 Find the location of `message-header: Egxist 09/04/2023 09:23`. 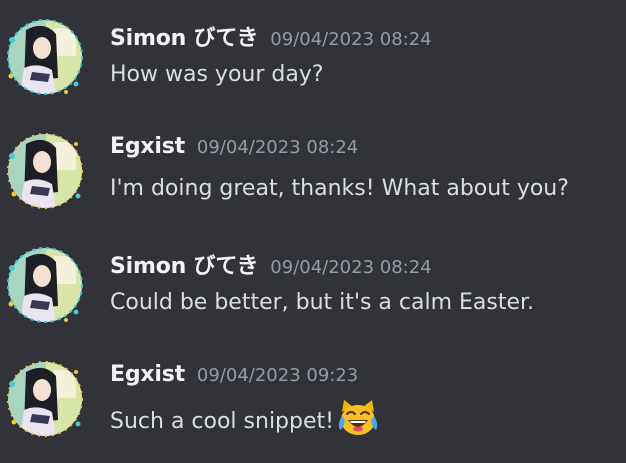

message-header: Egxist 09/04/2023 09:23 is located at coordinates (234, 379).